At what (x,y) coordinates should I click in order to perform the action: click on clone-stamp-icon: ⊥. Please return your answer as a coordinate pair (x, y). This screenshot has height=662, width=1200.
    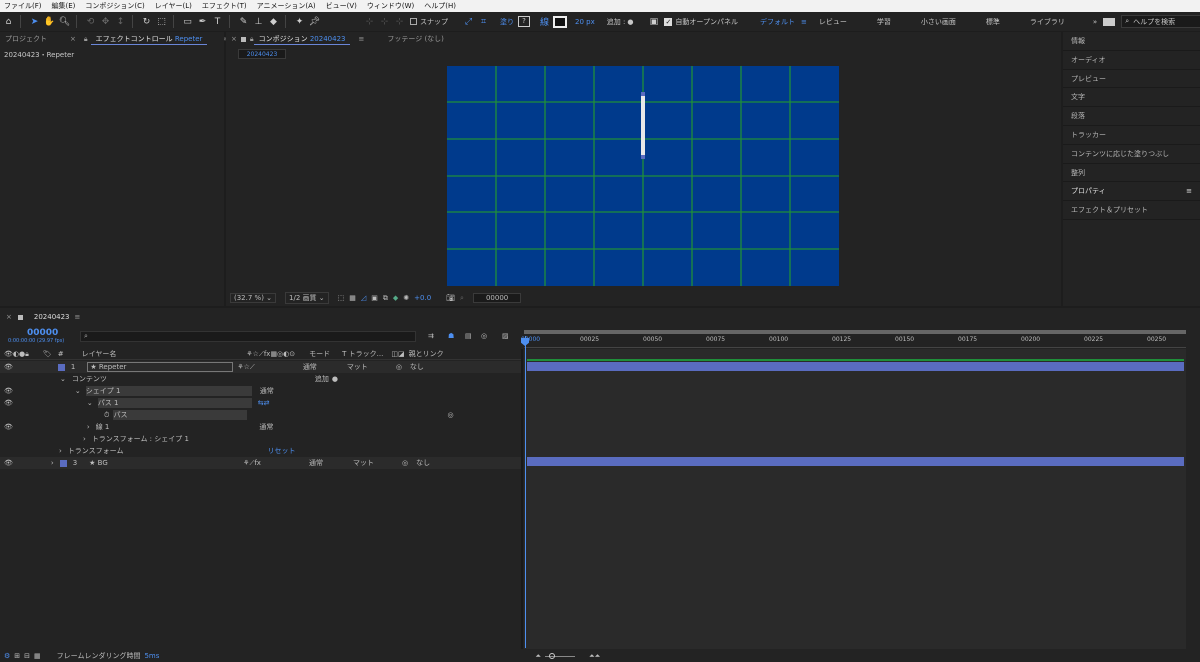
    Looking at the image, I should click on (258, 21).